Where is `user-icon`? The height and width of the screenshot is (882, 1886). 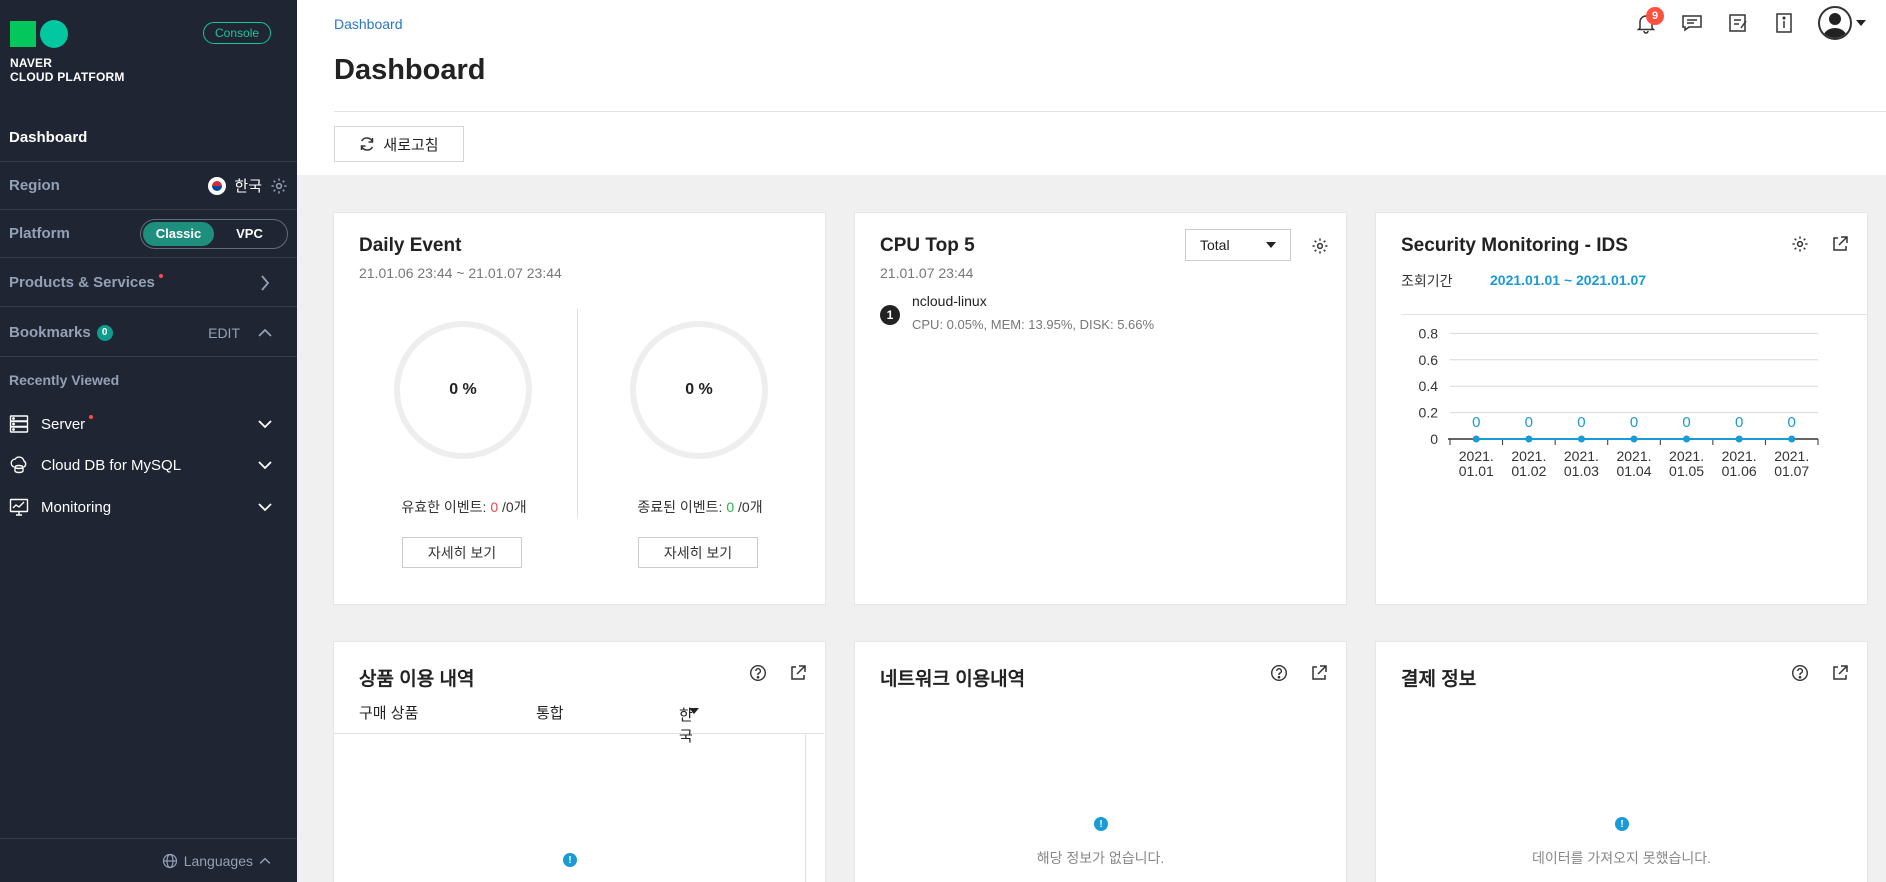
user-icon is located at coordinates (1835, 25).